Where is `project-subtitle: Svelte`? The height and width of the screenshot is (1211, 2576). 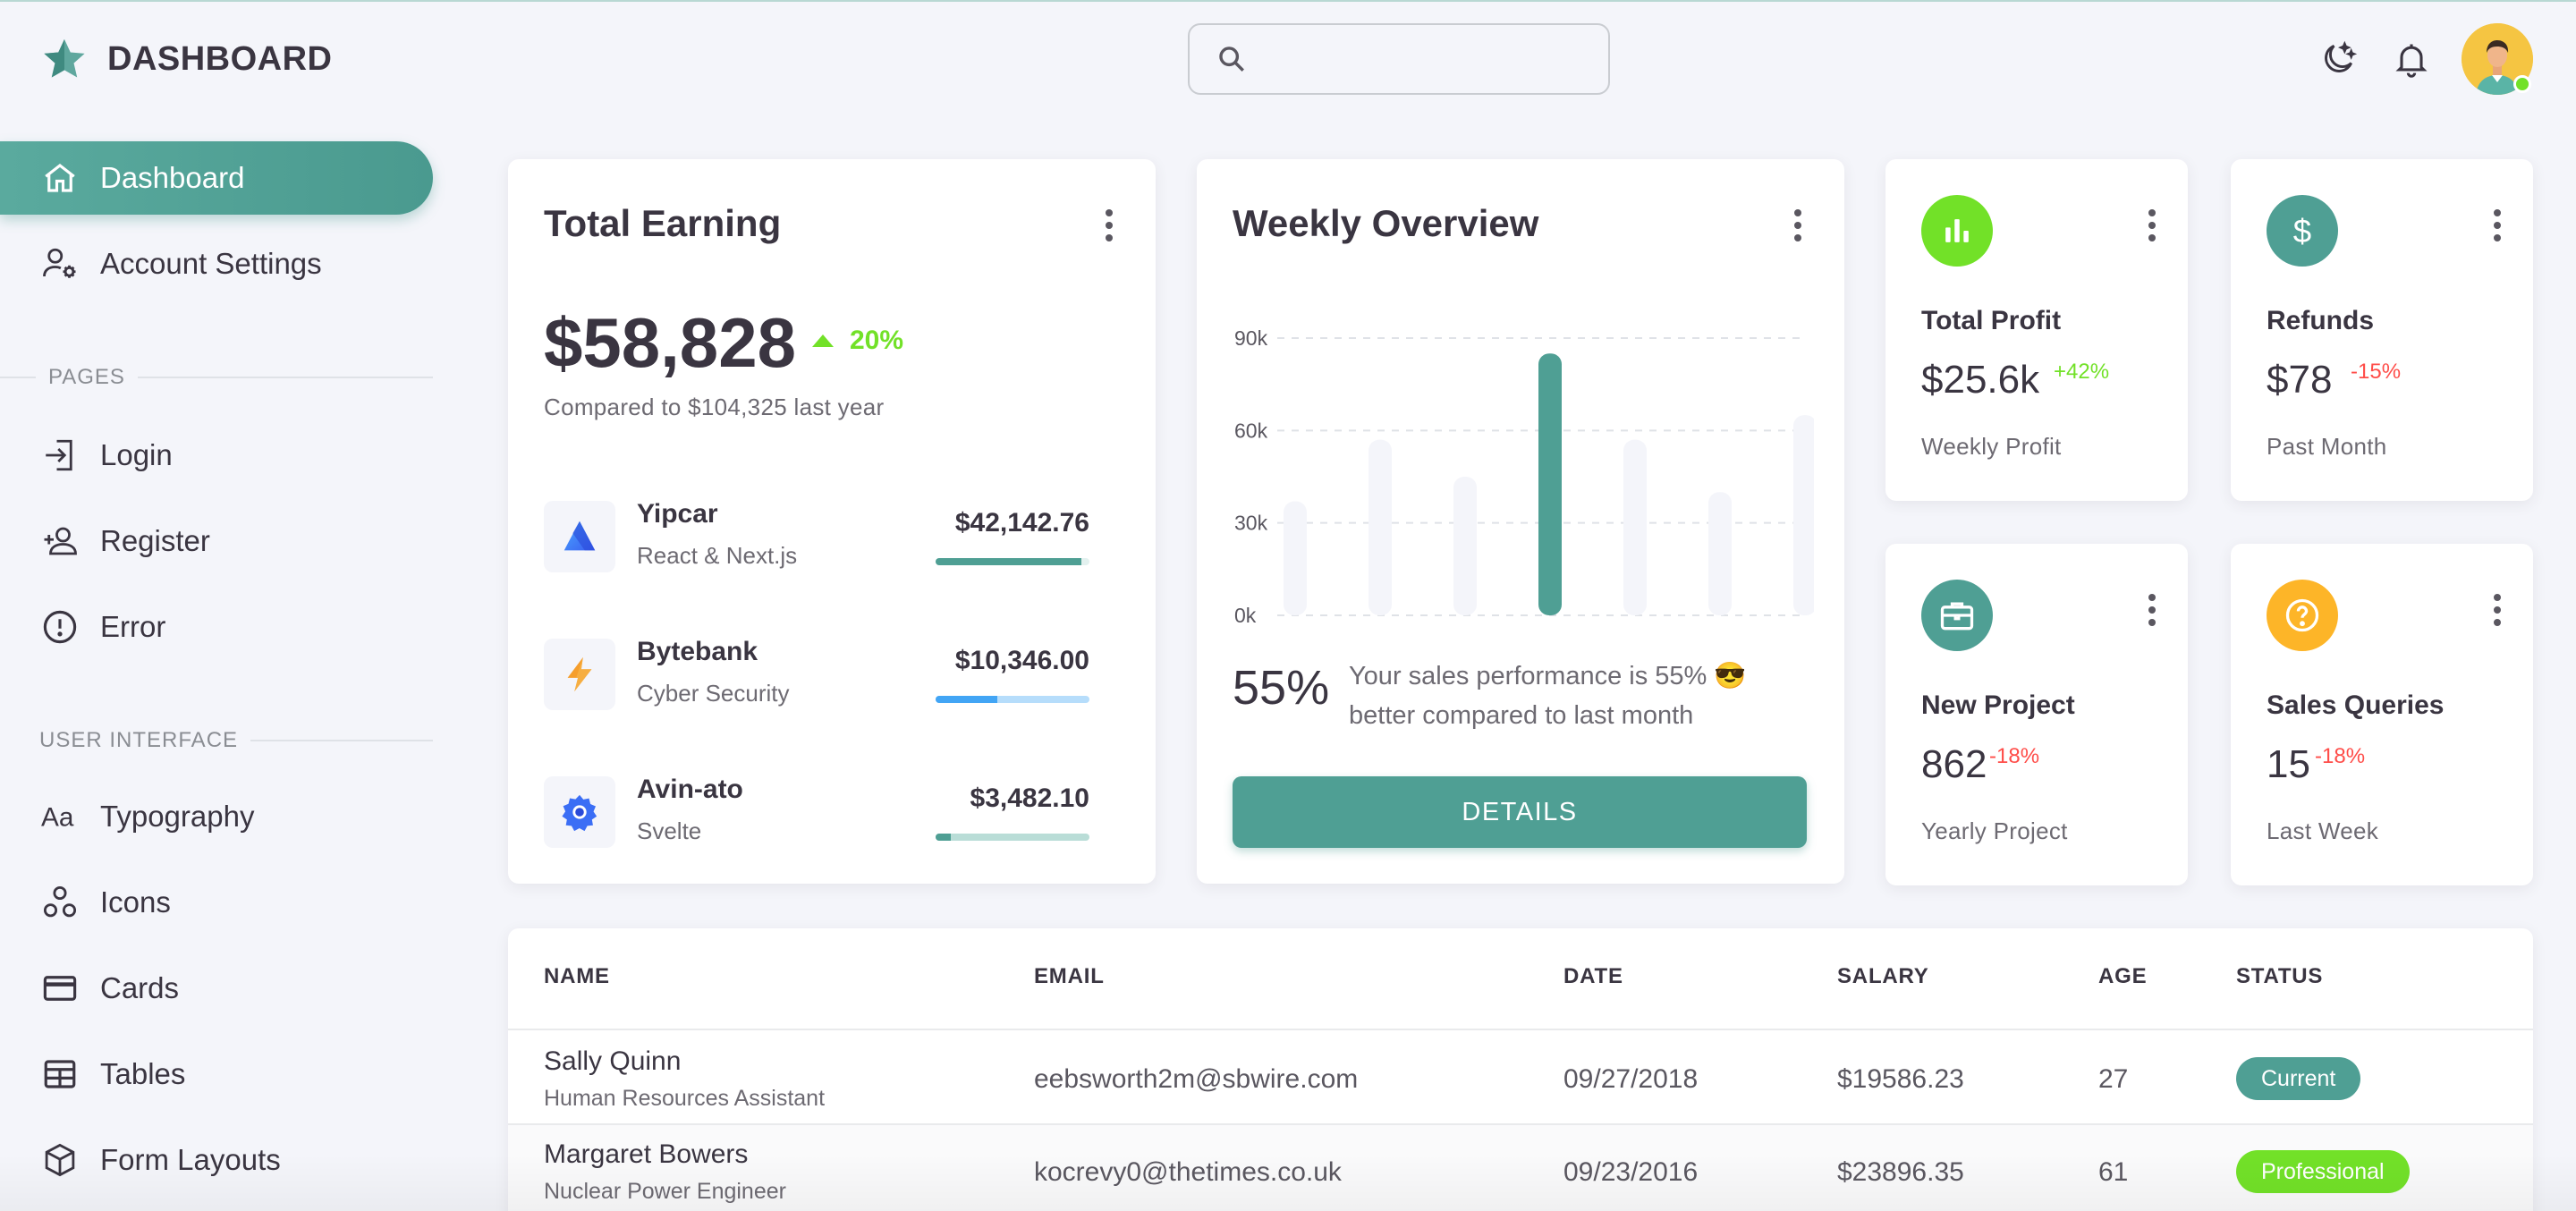
project-subtitle: Svelte is located at coordinates (669, 830).